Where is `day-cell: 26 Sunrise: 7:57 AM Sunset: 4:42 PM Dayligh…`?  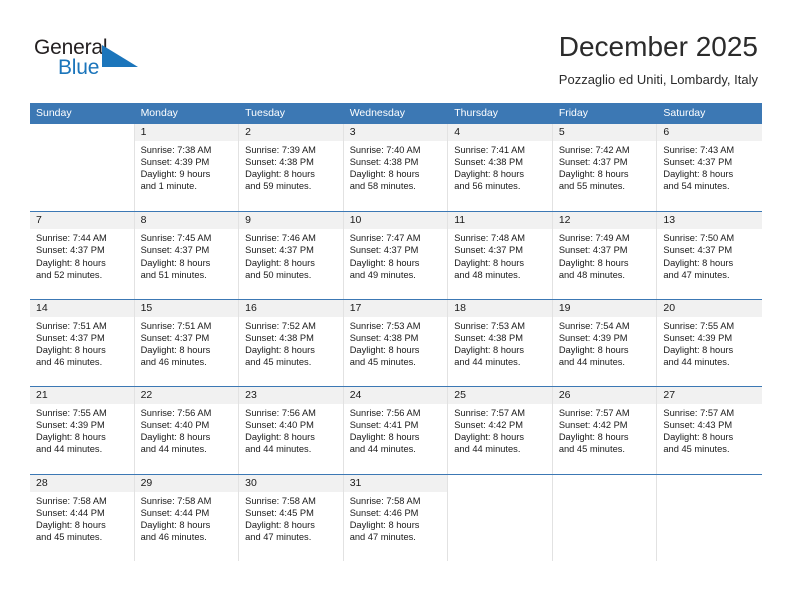 day-cell: 26 Sunrise: 7:57 AM Sunset: 4:42 PM Dayligh… is located at coordinates (605, 430).